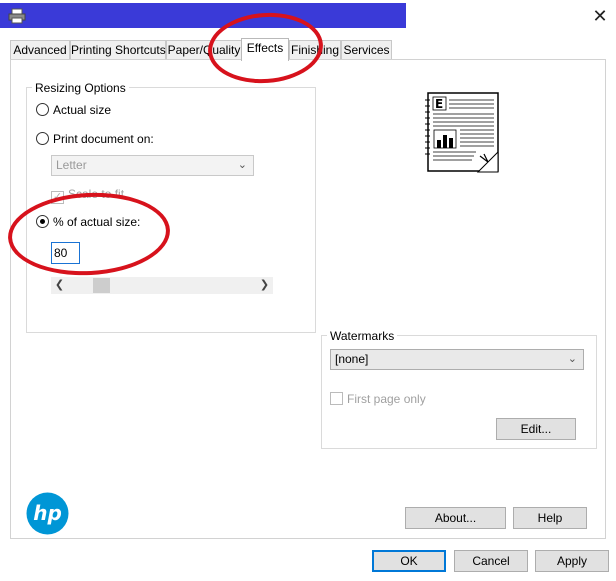  I want to click on first-page-only-option: First page only, so click(378, 399).